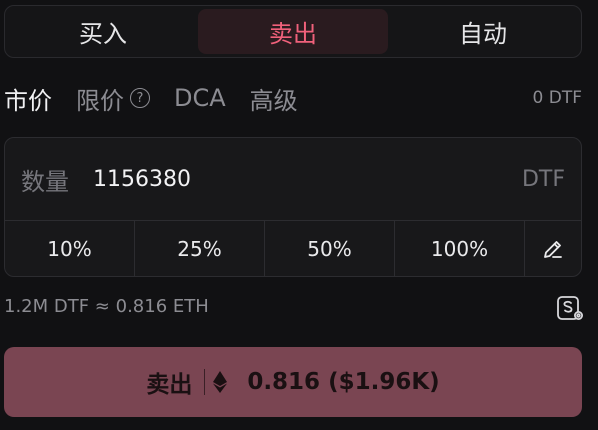  I want to click on percent-row: 10% 25% 50% 100%, so click(293, 248).